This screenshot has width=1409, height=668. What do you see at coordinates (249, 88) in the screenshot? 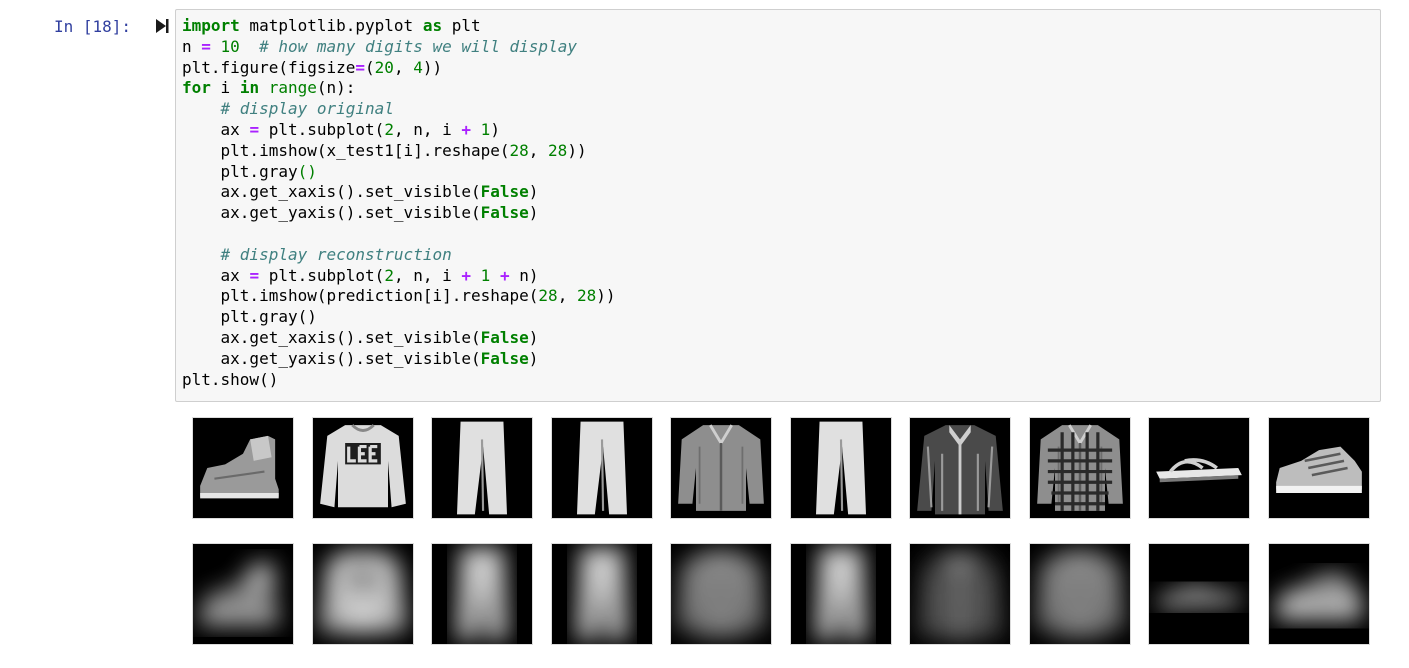
I see `code-token: in` at bounding box center [249, 88].